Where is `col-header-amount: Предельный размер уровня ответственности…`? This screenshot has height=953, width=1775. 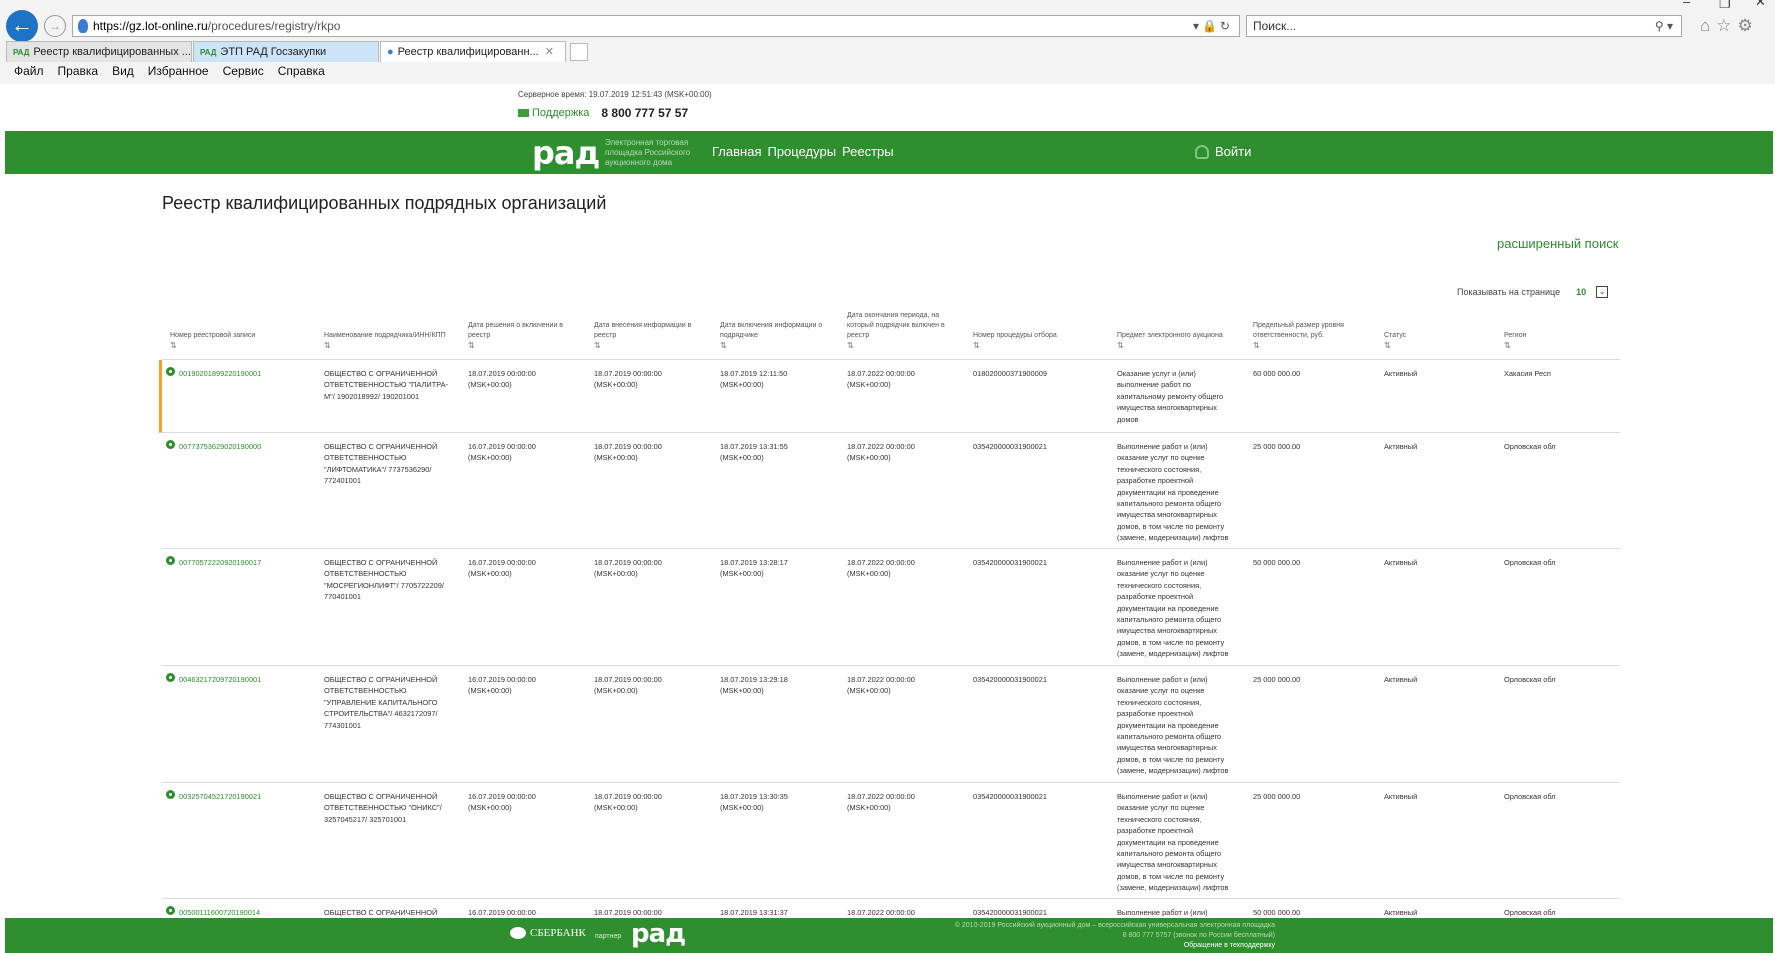 col-header-amount: Предельный размер уровня ответственности… is located at coordinates (1307, 336).